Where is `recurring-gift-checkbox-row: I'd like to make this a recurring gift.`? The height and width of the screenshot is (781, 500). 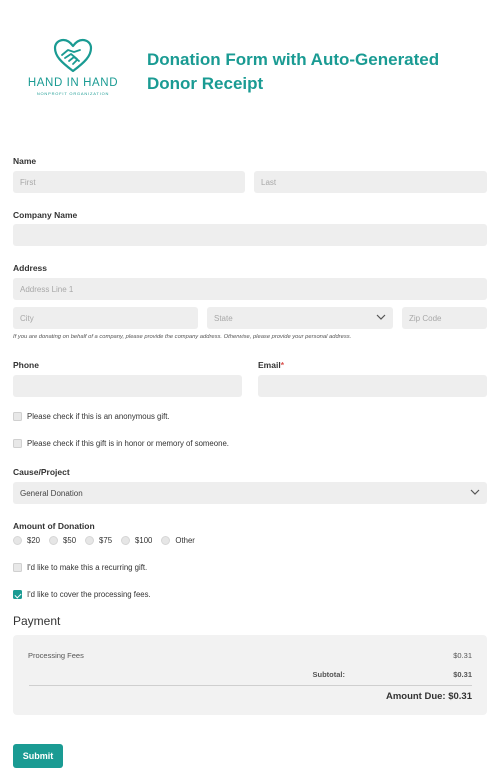 recurring-gift-checkbox-row: I'd like to make this a recurring gift. is located at coordinates (80, 567).